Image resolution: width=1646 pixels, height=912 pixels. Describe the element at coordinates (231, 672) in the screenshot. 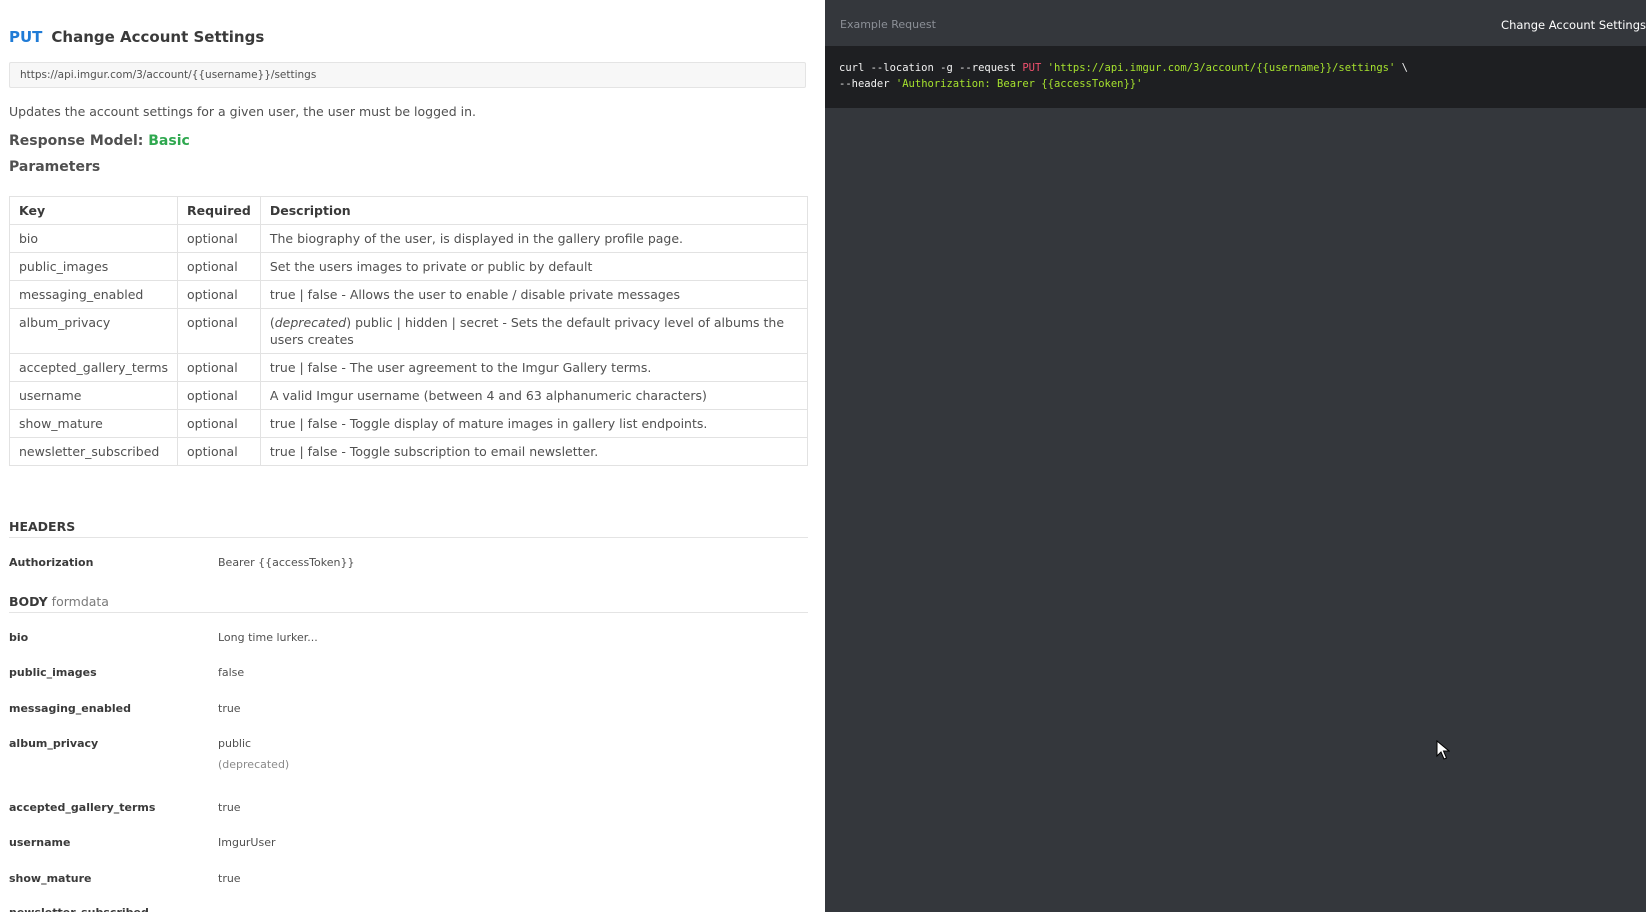

I see `body-value: false` at that location.